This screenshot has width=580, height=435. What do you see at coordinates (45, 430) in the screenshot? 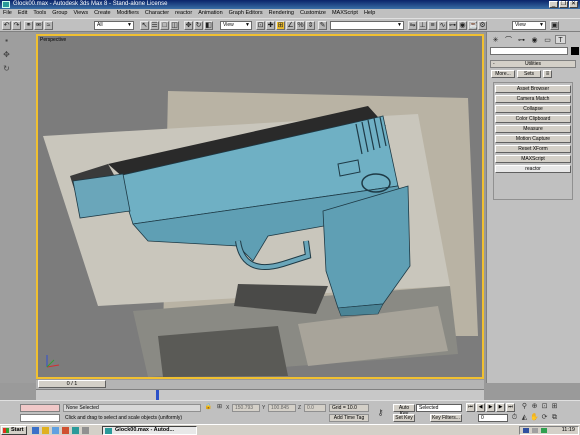
I see `explorer-icon` at bounding box center [45, 430].